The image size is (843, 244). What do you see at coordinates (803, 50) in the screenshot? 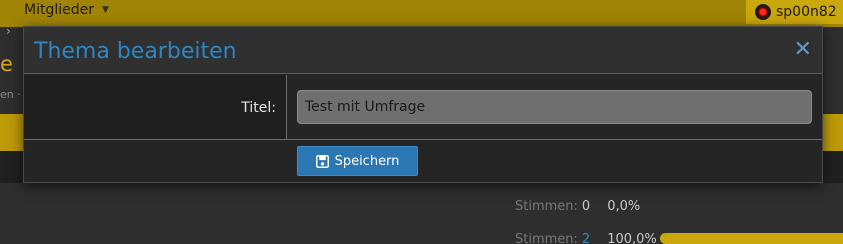
I see `close-icon: ✕` at bounding box center [803, 50].